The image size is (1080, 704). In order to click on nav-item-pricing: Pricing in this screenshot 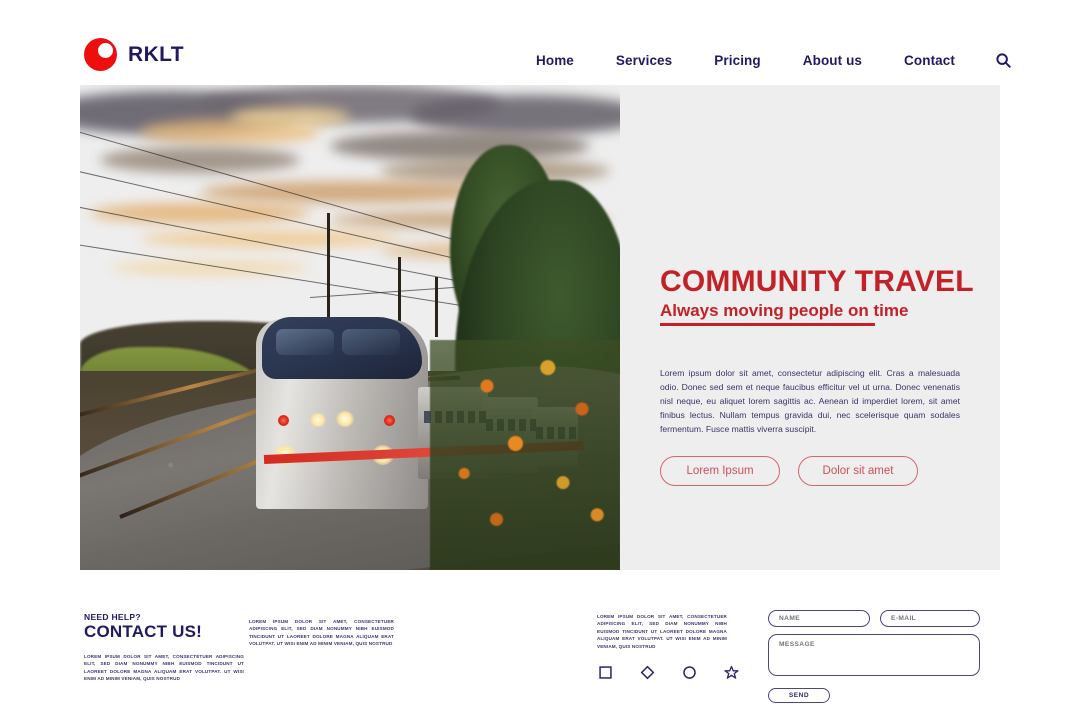, I will do `click(737, 60)`.